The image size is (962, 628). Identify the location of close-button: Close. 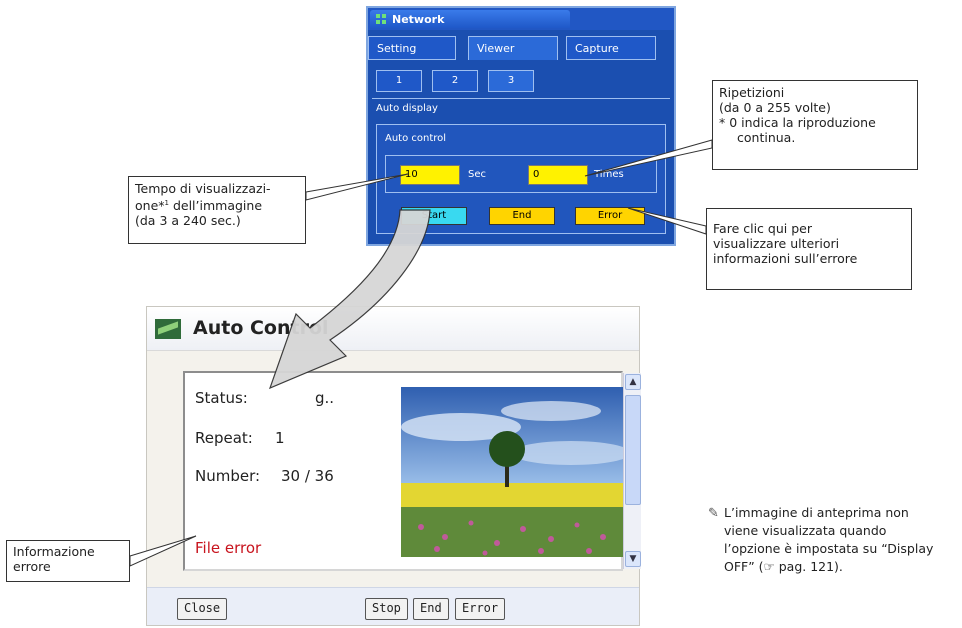
(202, 609).